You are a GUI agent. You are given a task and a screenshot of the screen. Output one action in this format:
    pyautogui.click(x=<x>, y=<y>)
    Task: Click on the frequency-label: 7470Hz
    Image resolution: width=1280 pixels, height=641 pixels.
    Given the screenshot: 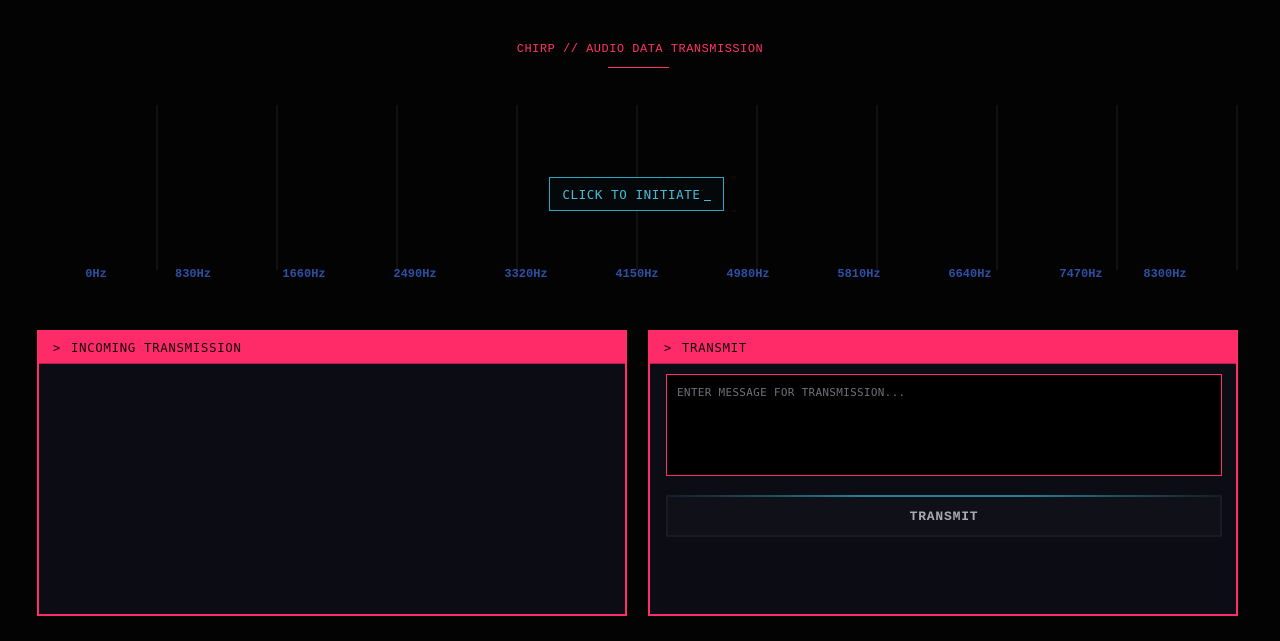 What is the action you would take?
    pyautogui.click(x=1081, y=274)
    